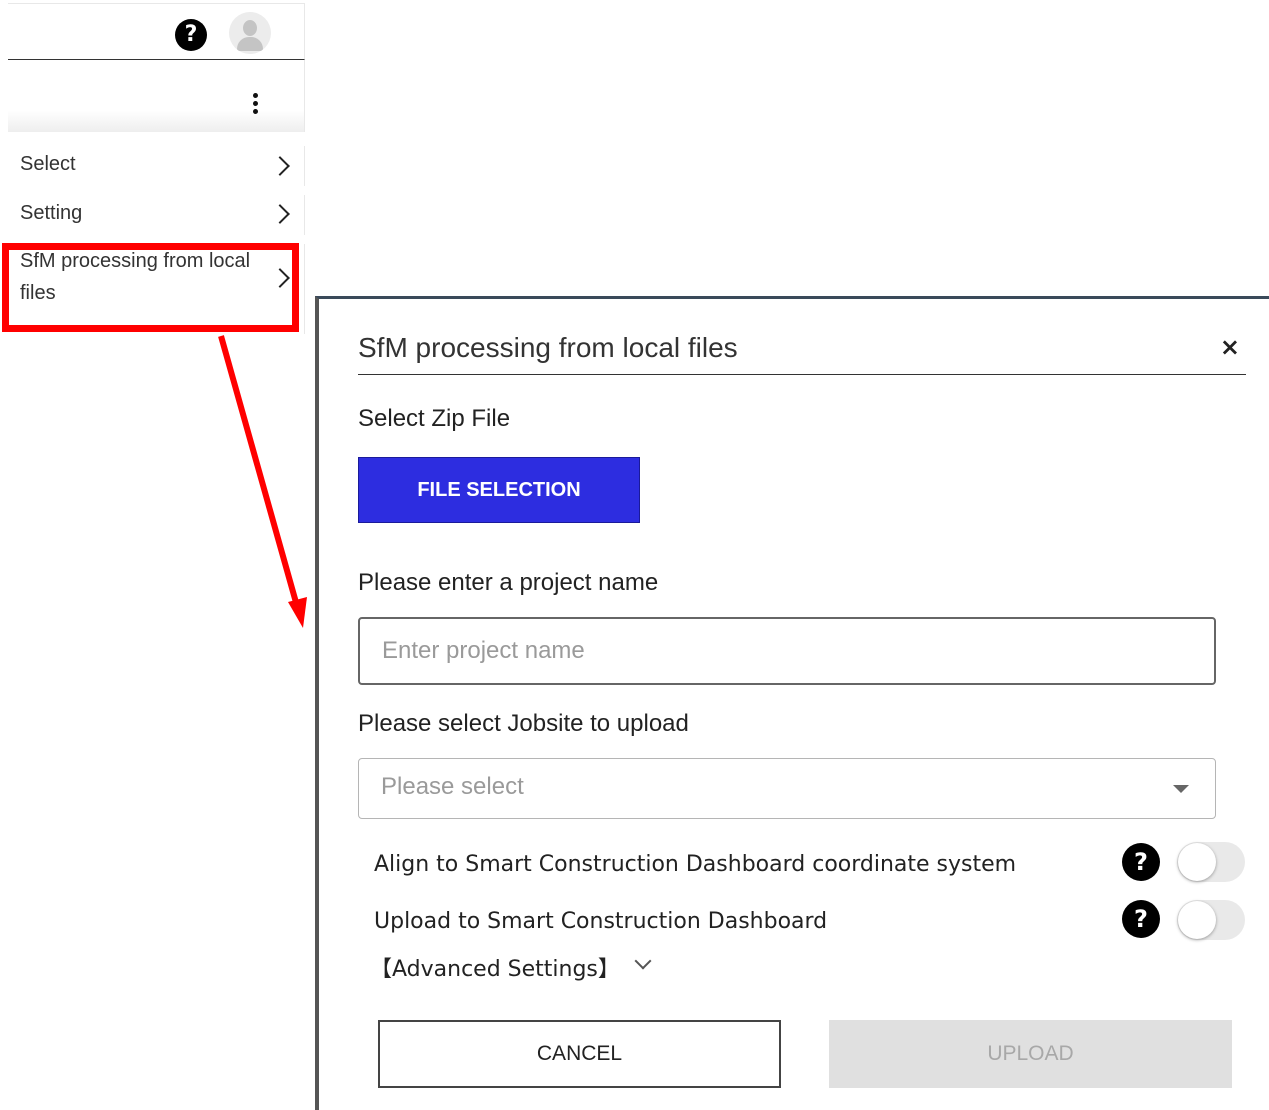  I want to click on menu-item-label: Select, so click(48, 164).